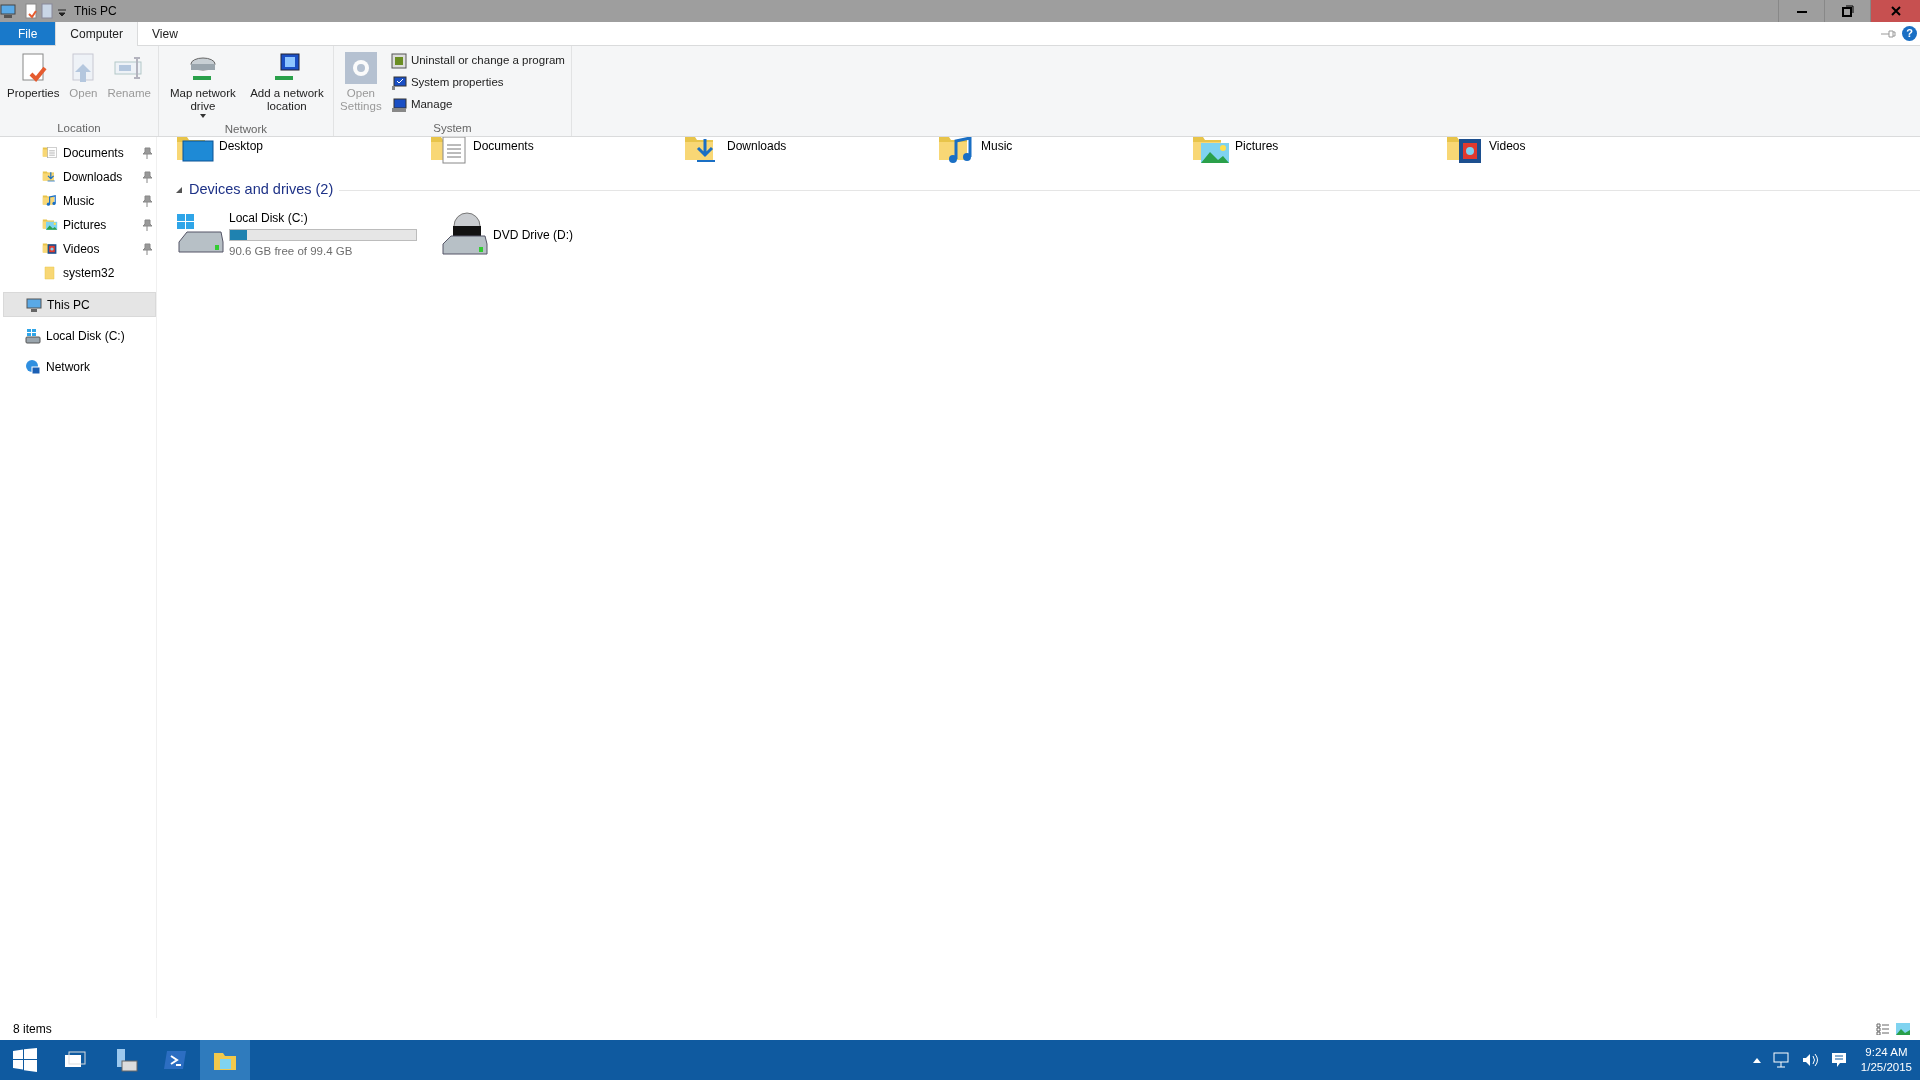 The image size is (1920, 1080). What do you see at coordinates (245, 129) in the screenshot?
I see `group-label: Network` at bounding box center [245, 129].